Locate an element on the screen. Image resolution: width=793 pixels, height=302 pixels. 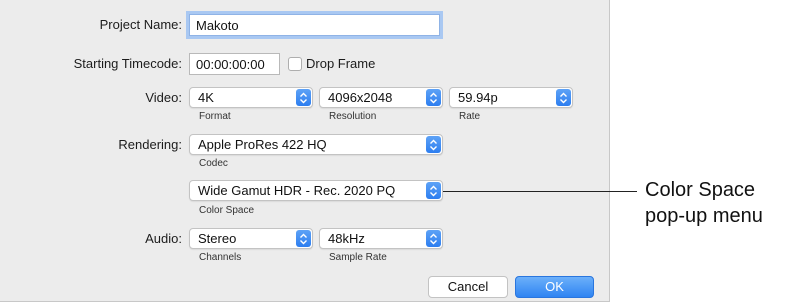
audio-label: Audio: is located at coordinates (163, 238).